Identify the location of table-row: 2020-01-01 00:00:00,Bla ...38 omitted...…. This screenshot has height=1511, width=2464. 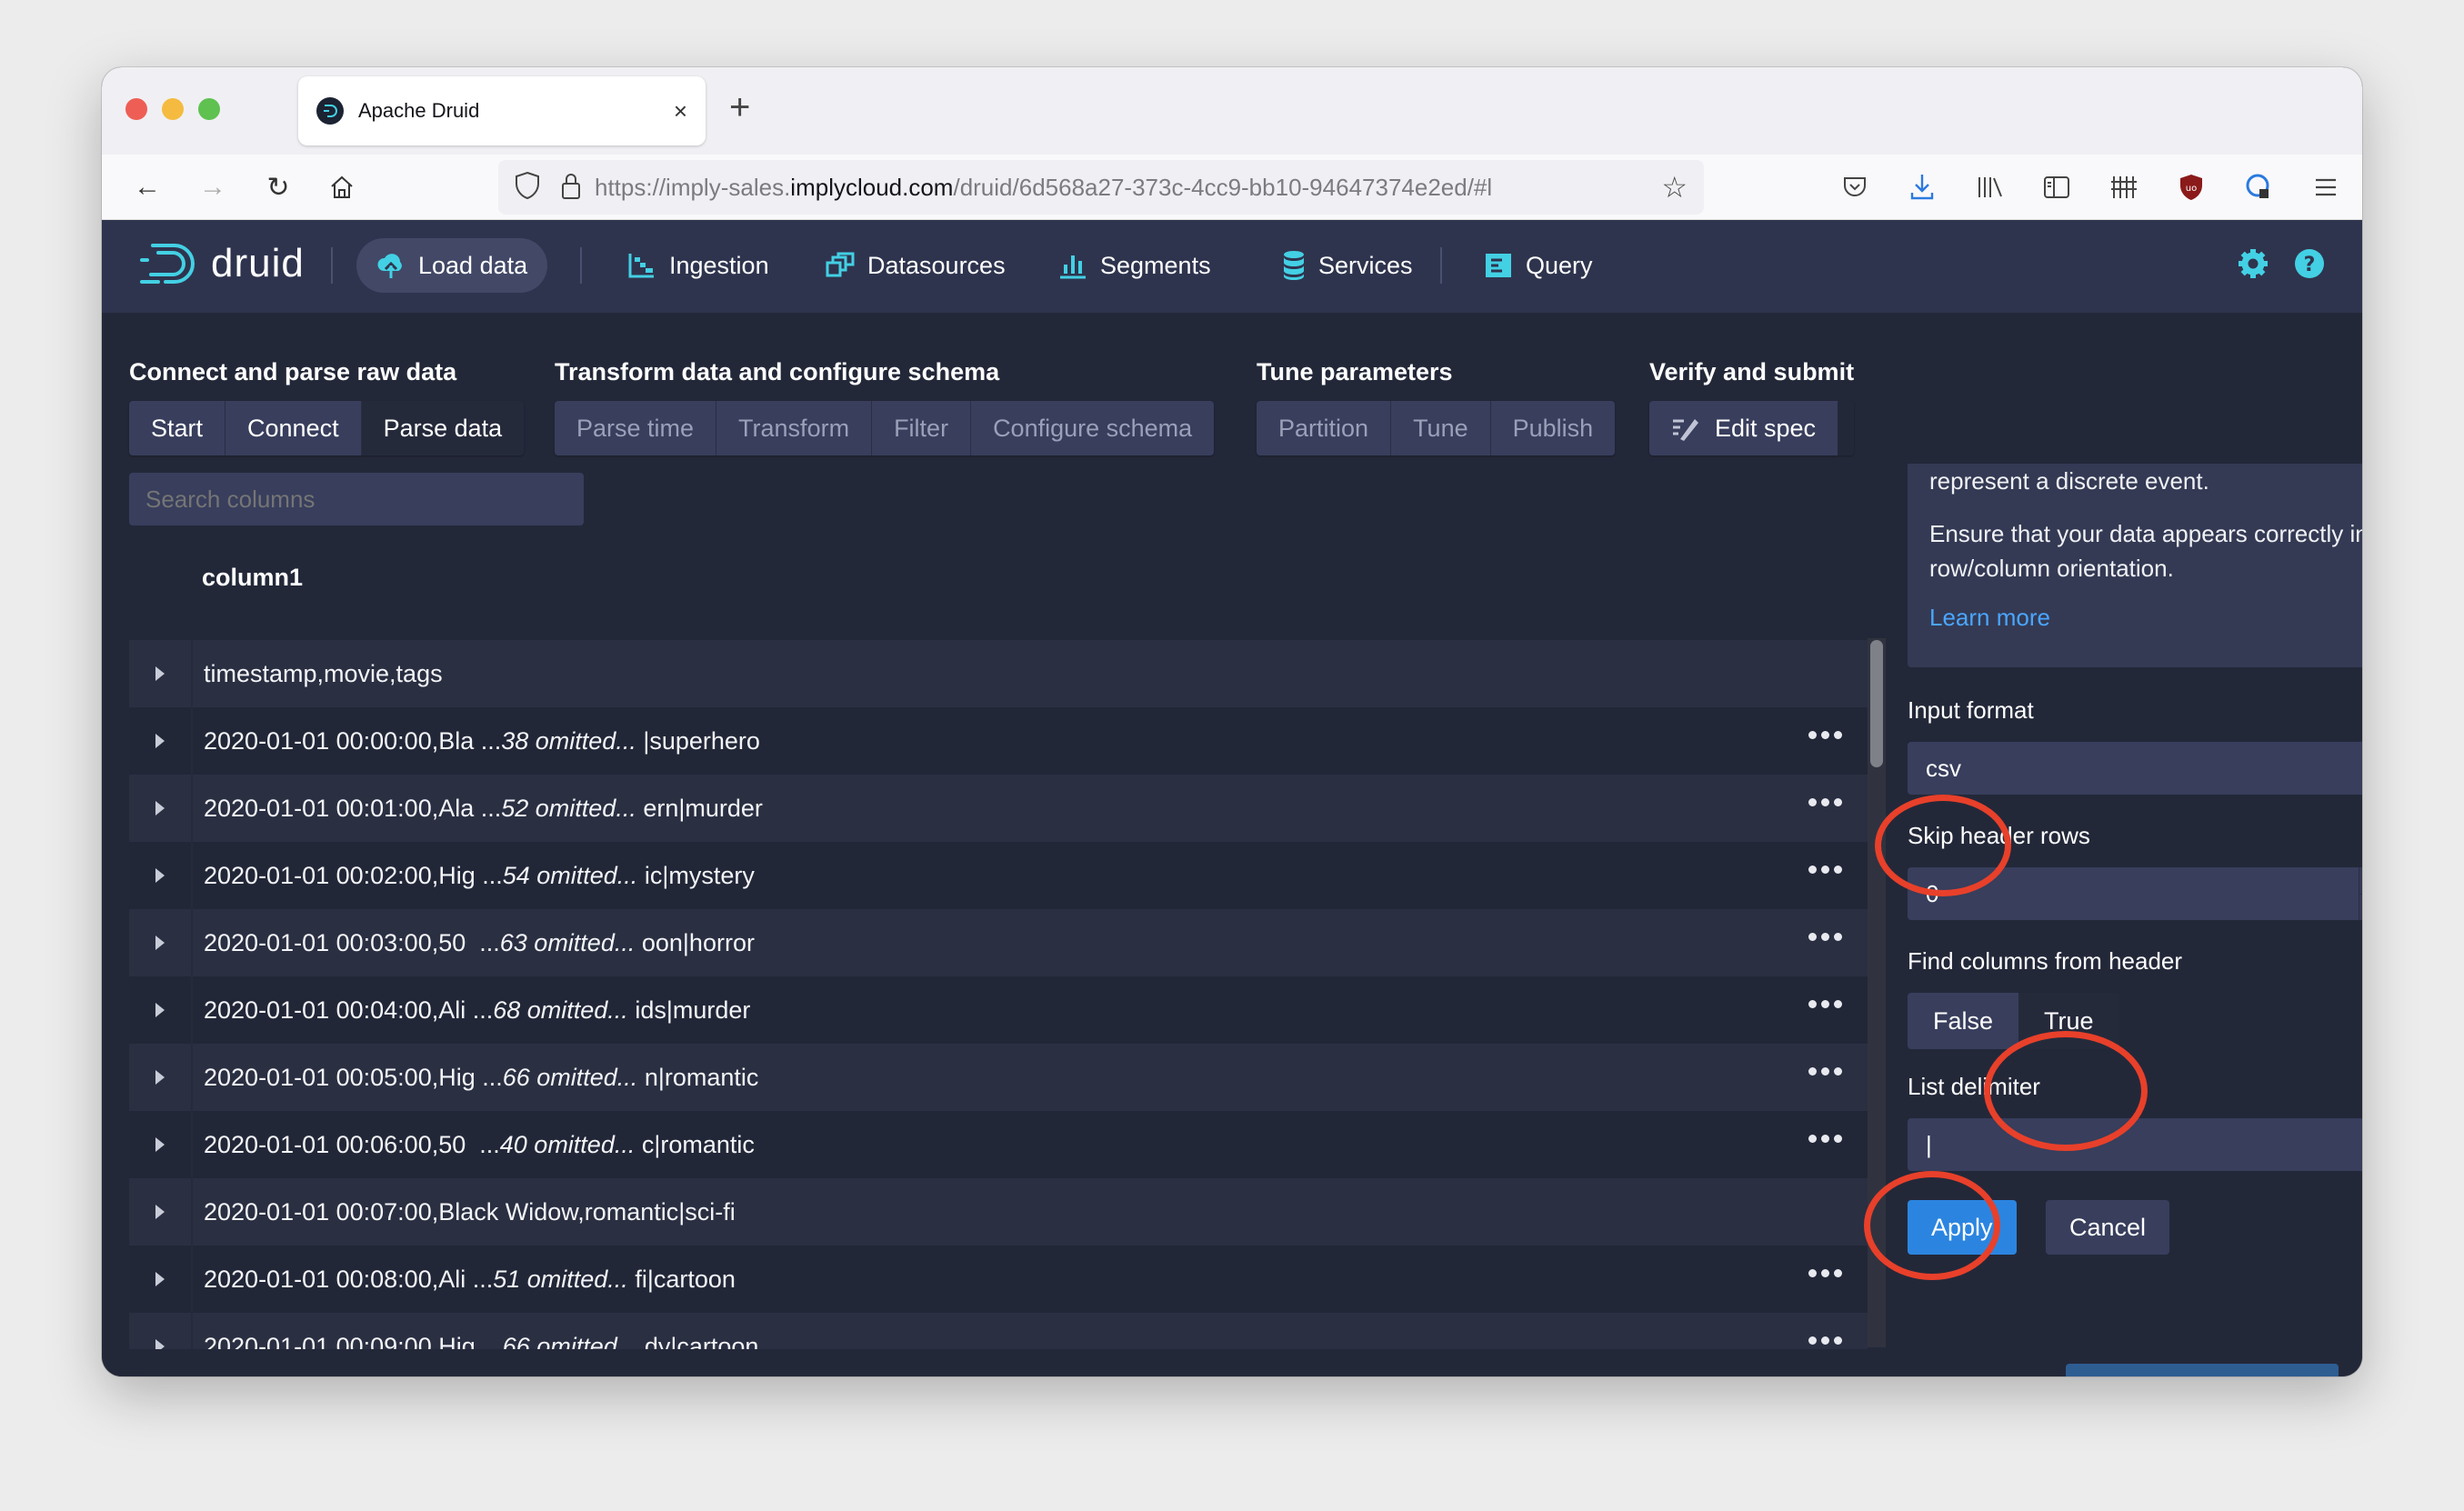
(999, 741).